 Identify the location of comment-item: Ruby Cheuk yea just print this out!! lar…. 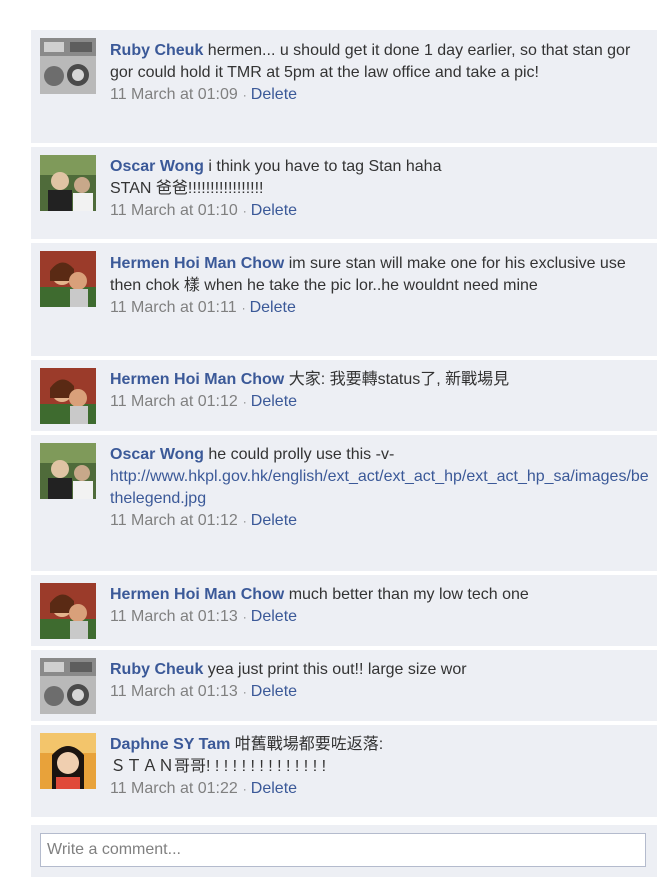
(344, 685).